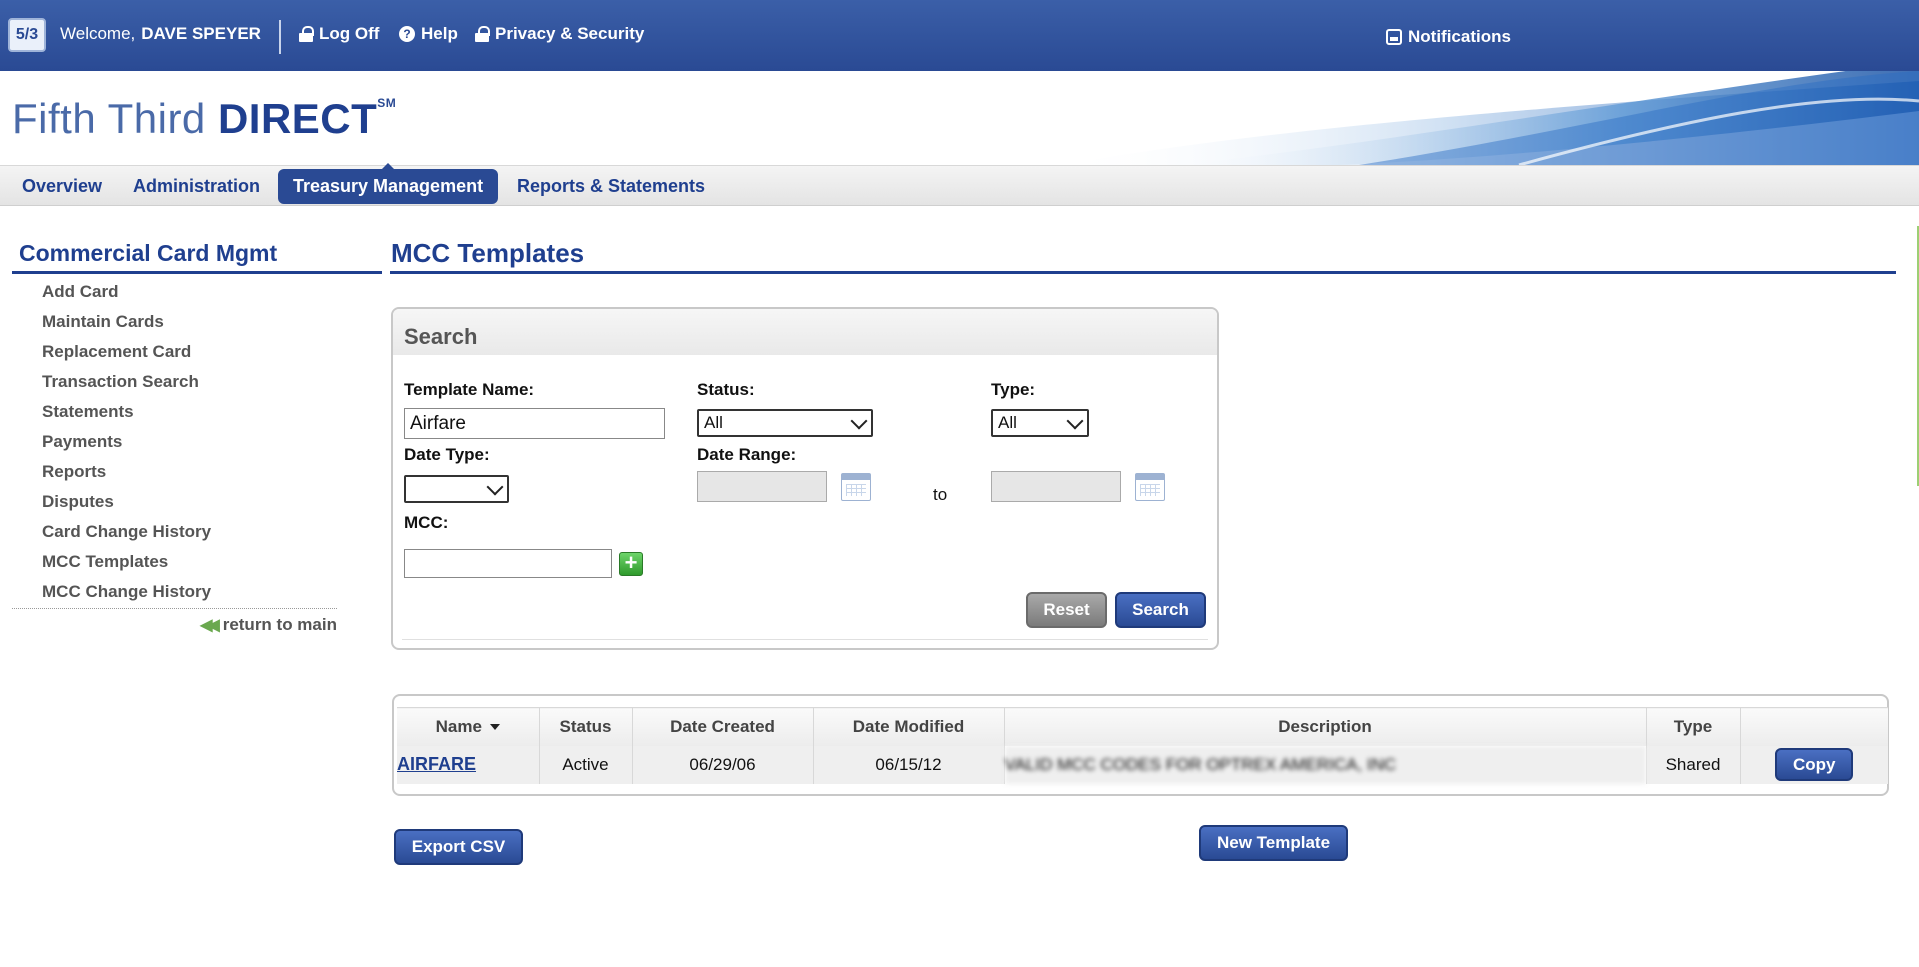 This screenshot has height=967, width=1919. What do you see at coordinates (201, 33) in the screenshot?
I see `user-name: DAVE SPEYER` at bounding box center [201, 33].